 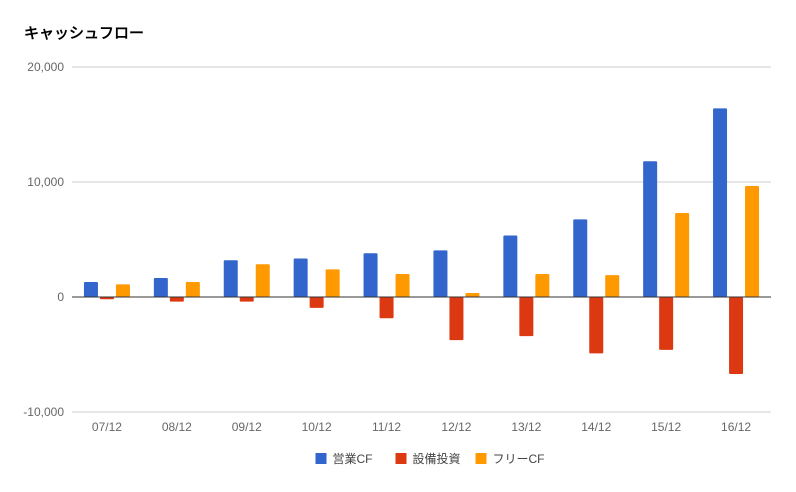 I want to click on legend-label: フリーCF, so click(x=519, y=459).